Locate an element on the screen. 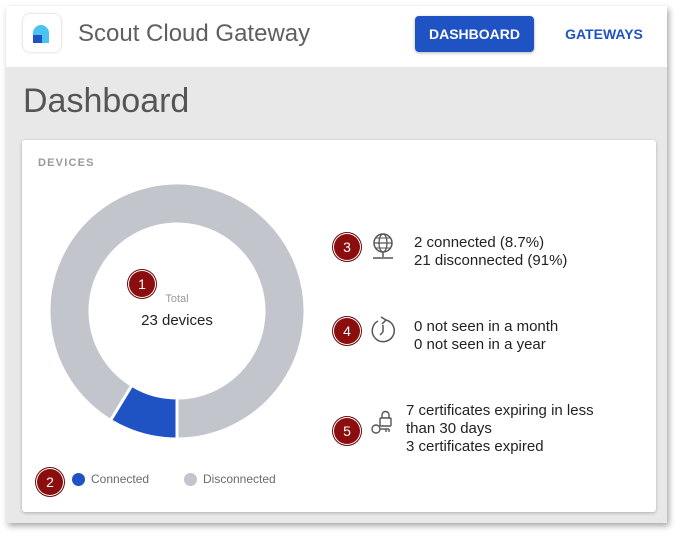 The height and width of the screenshot is (535, 679). legend-item-connected: Connected is located at coordinates (110, 479).